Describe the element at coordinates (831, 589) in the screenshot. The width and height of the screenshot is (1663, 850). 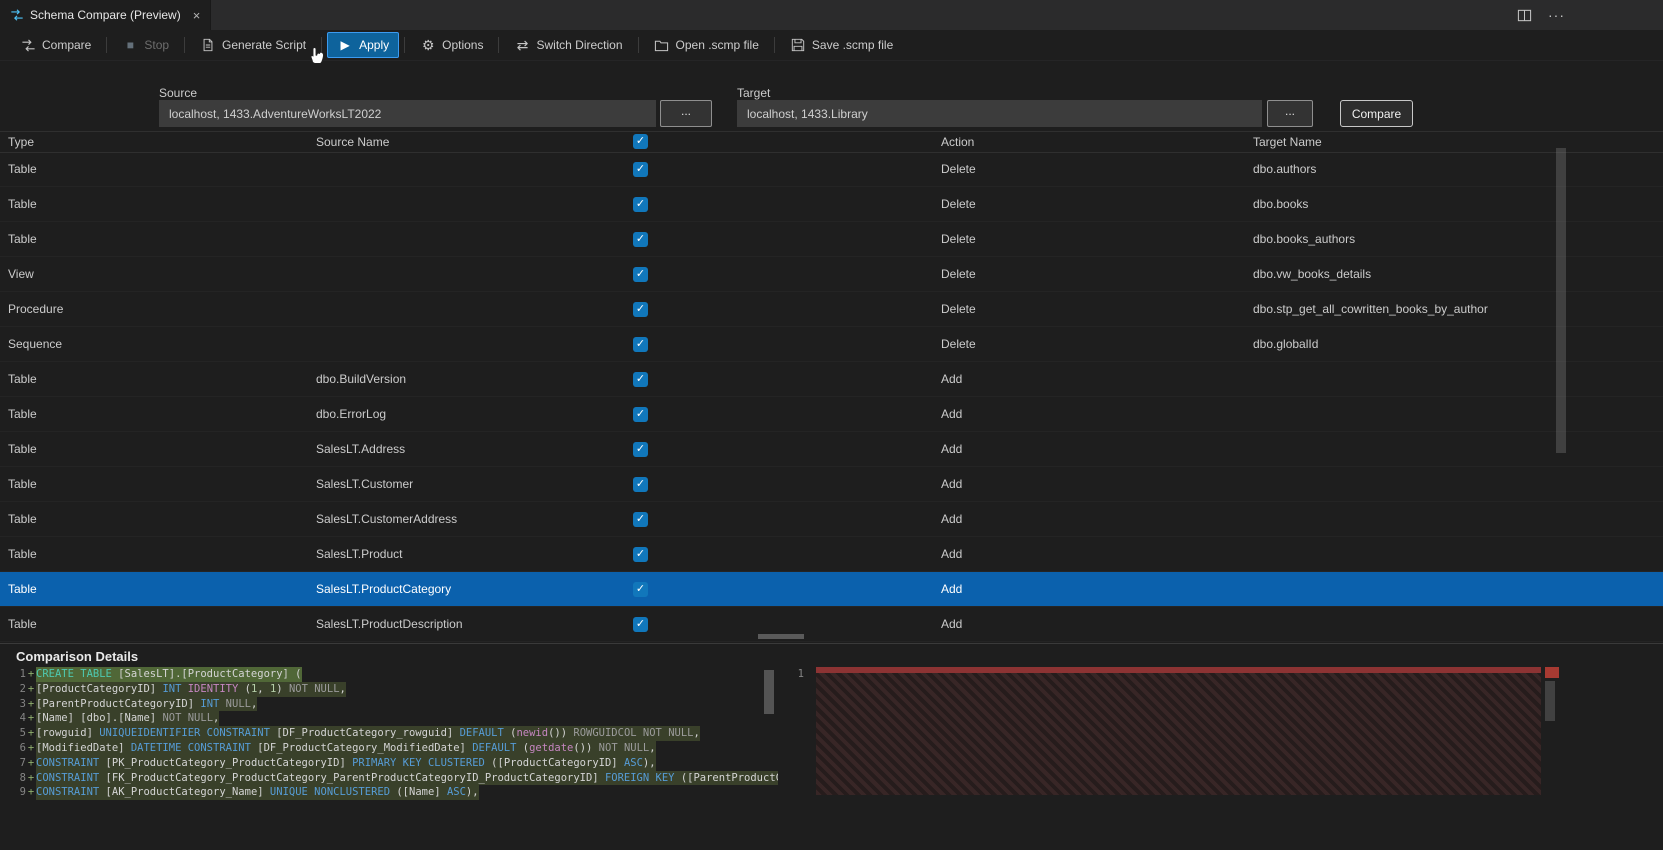
I see `table-row: Table SalesLT.ProductCategory ✓ Add` at that location.